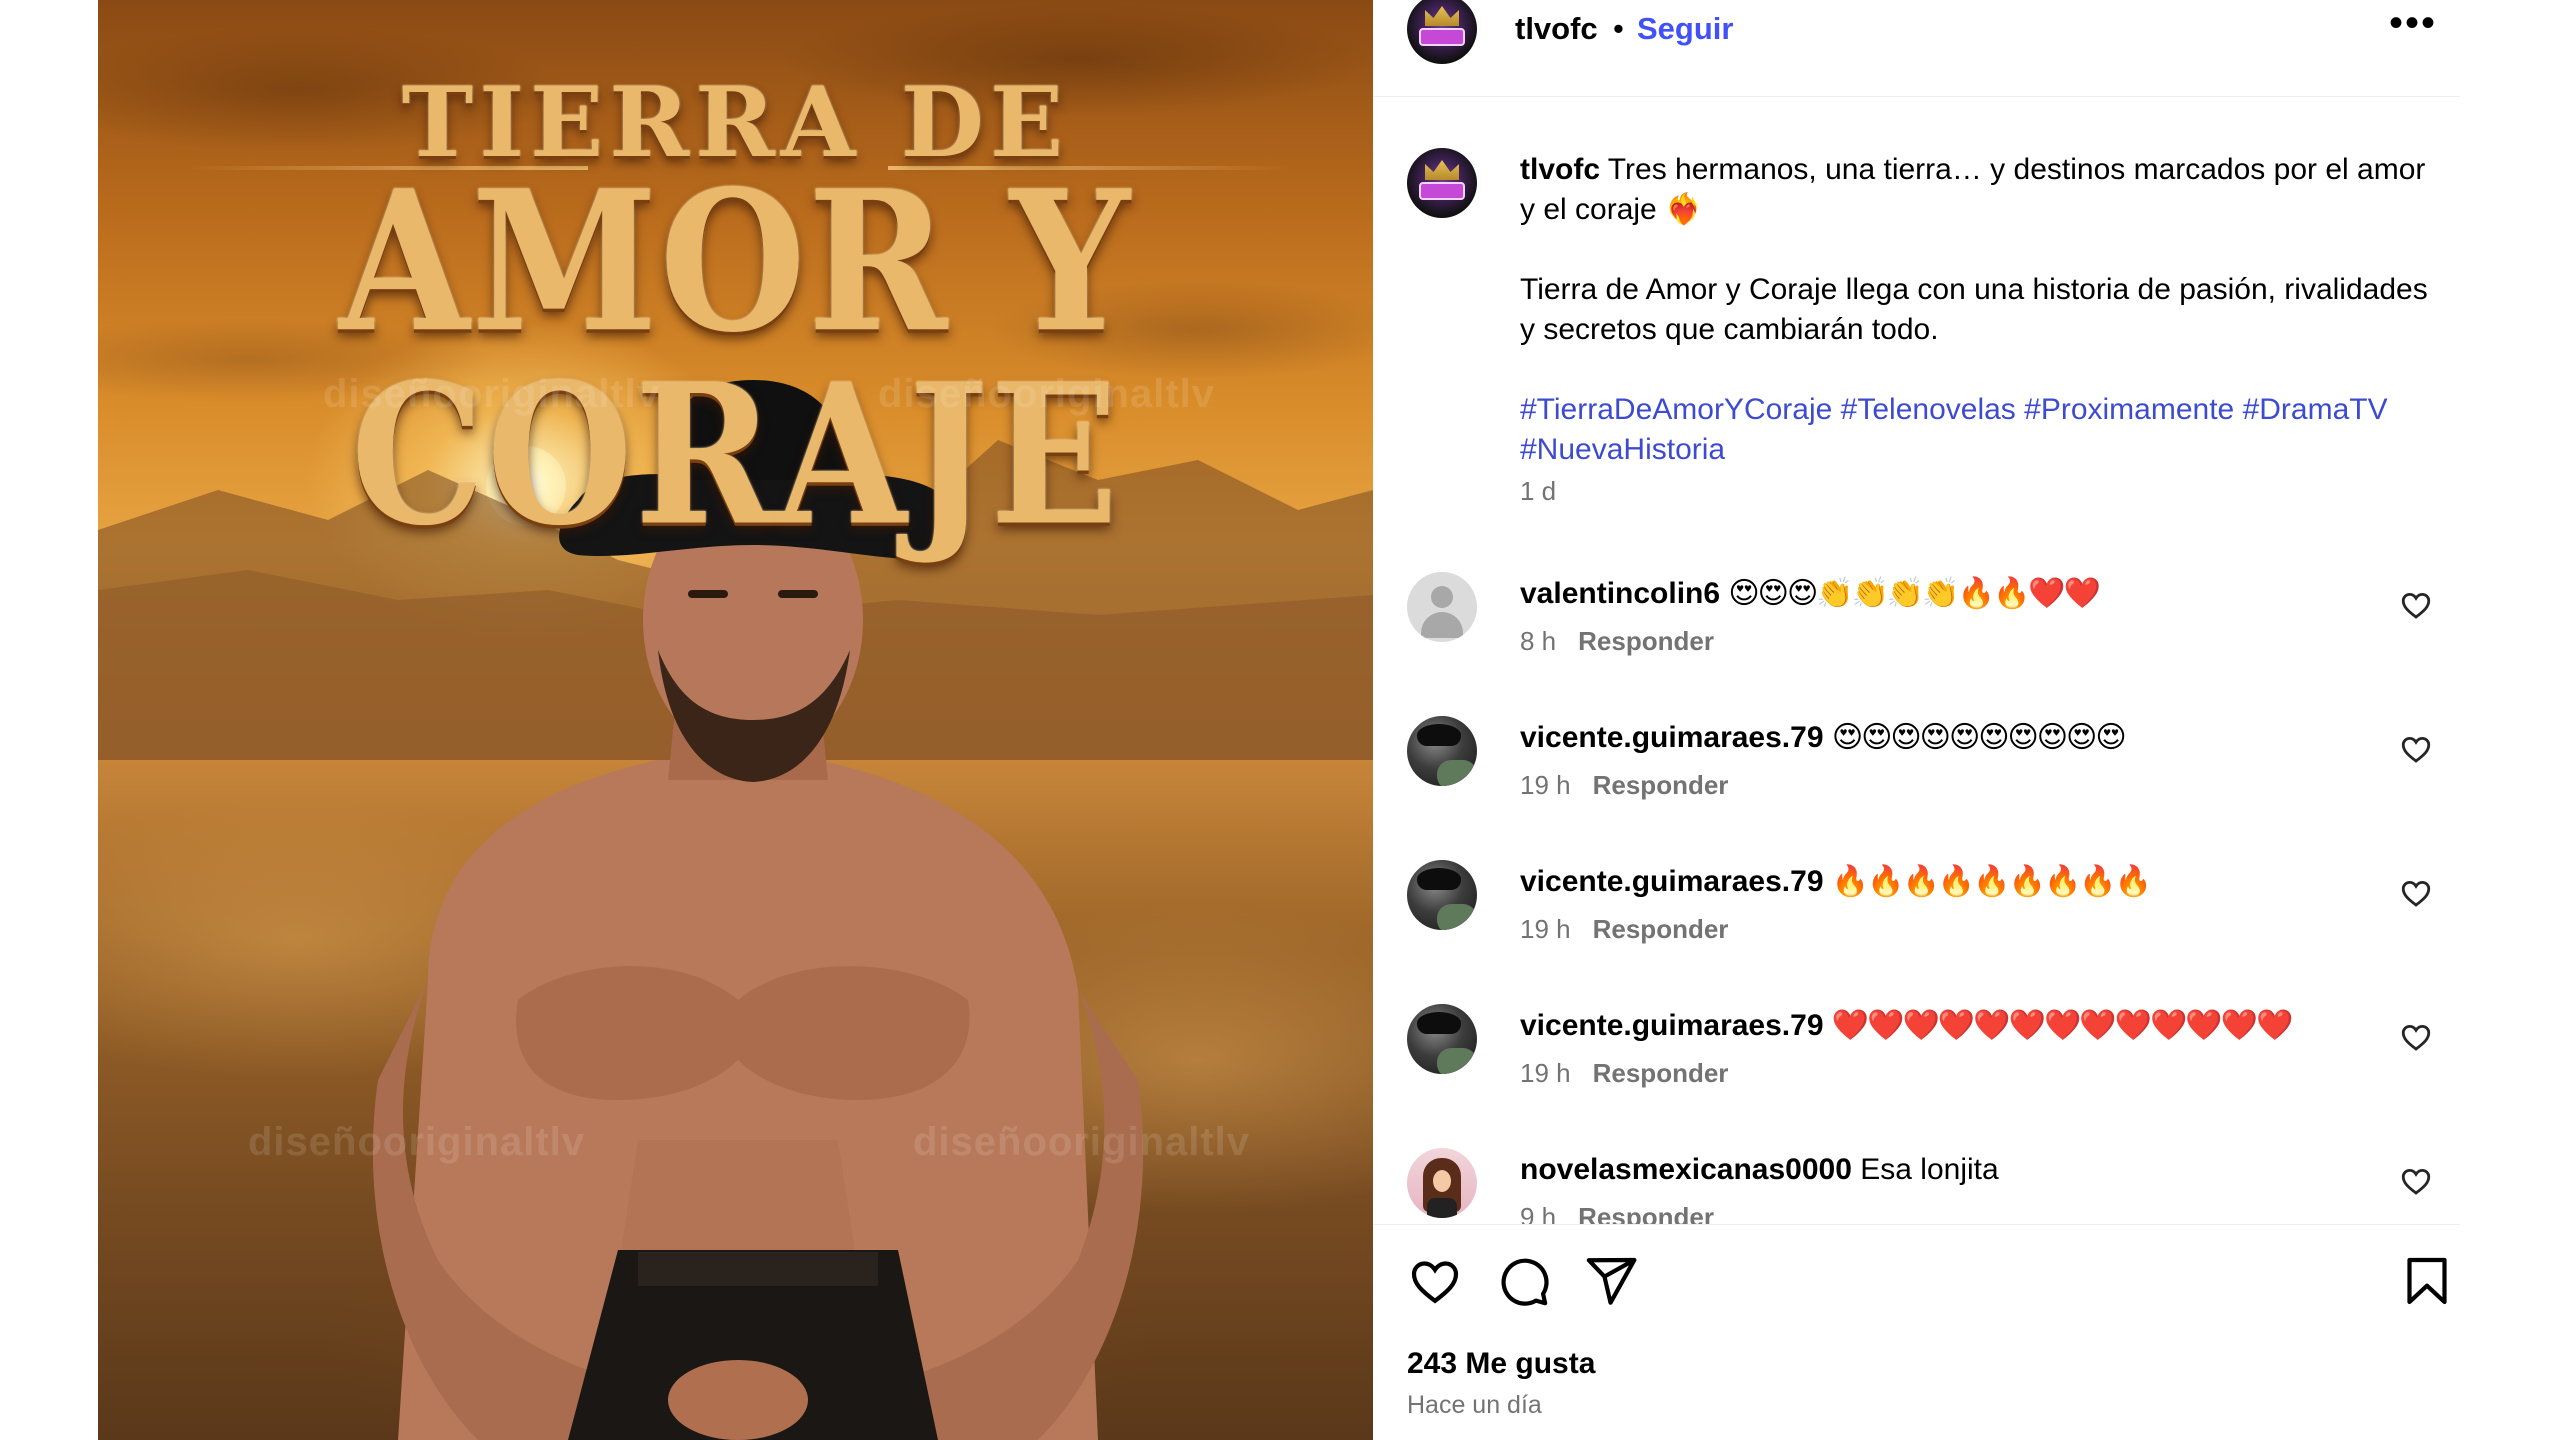  I want to click on follow-button: Seguir, so click(1685, 29).